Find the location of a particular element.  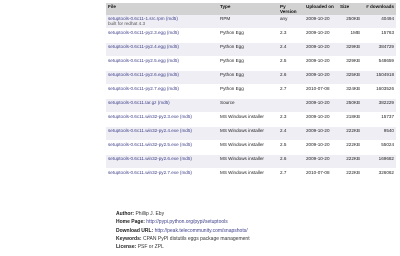

homepage-label: Home Page: is located at coordinates (130, 222).